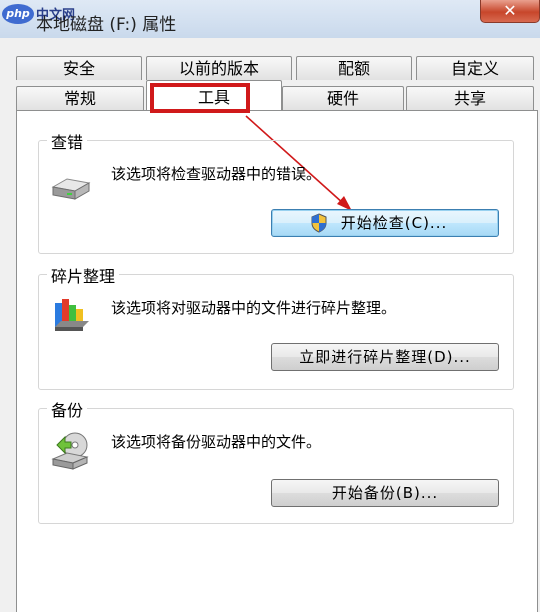  What do you see at coordinates (510, 11) in the screenshot?
I see `close-button: ✕` at bounding box center [510, 11].